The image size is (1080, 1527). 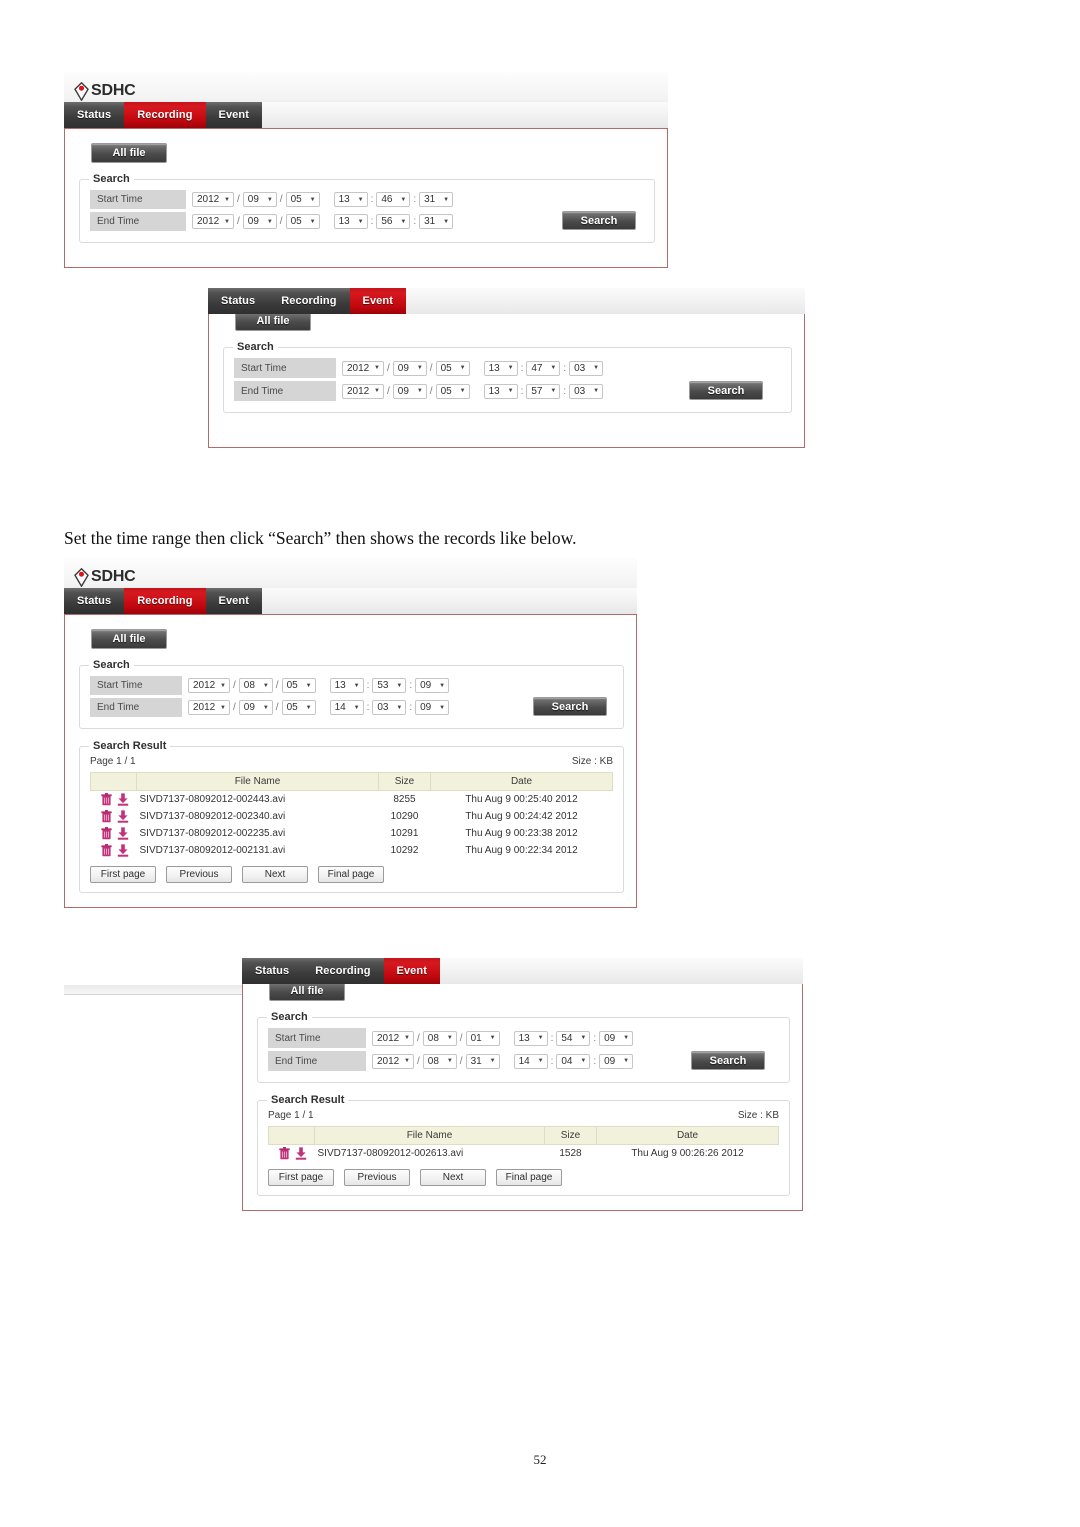 I want to click on end-time-label: End Time, so click(x=138, y=221).